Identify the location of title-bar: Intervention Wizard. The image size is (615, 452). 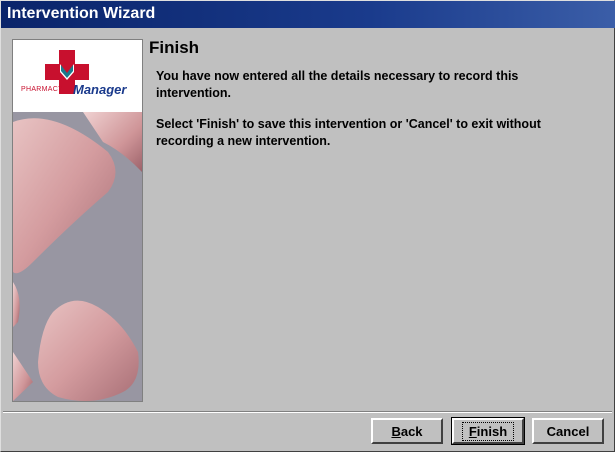
(308, 14).